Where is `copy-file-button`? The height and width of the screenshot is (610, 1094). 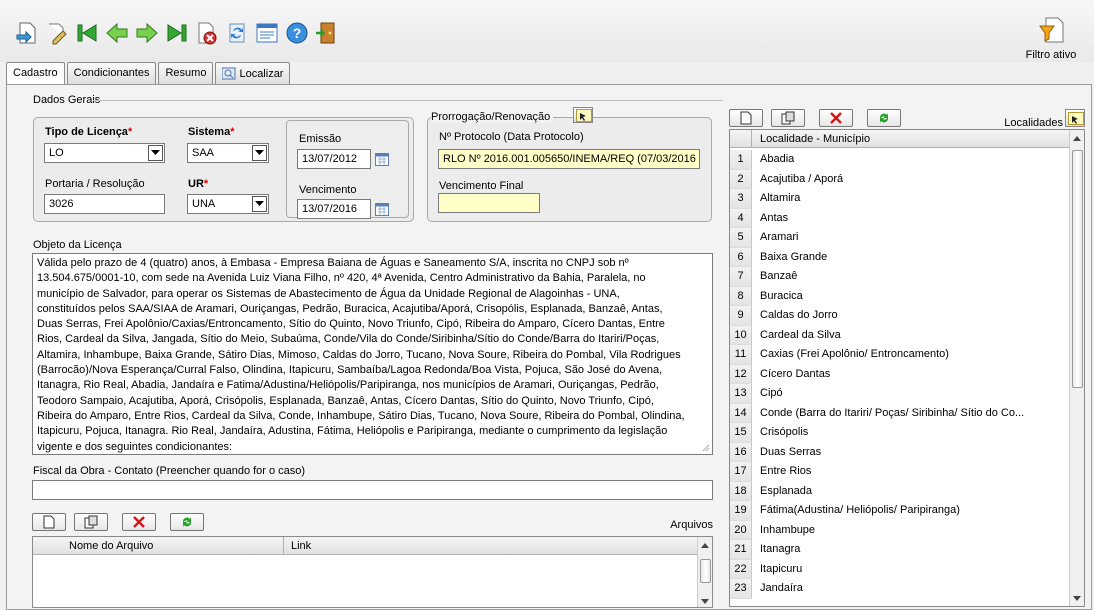
copy-file-button is located at coordinates (91, 522).